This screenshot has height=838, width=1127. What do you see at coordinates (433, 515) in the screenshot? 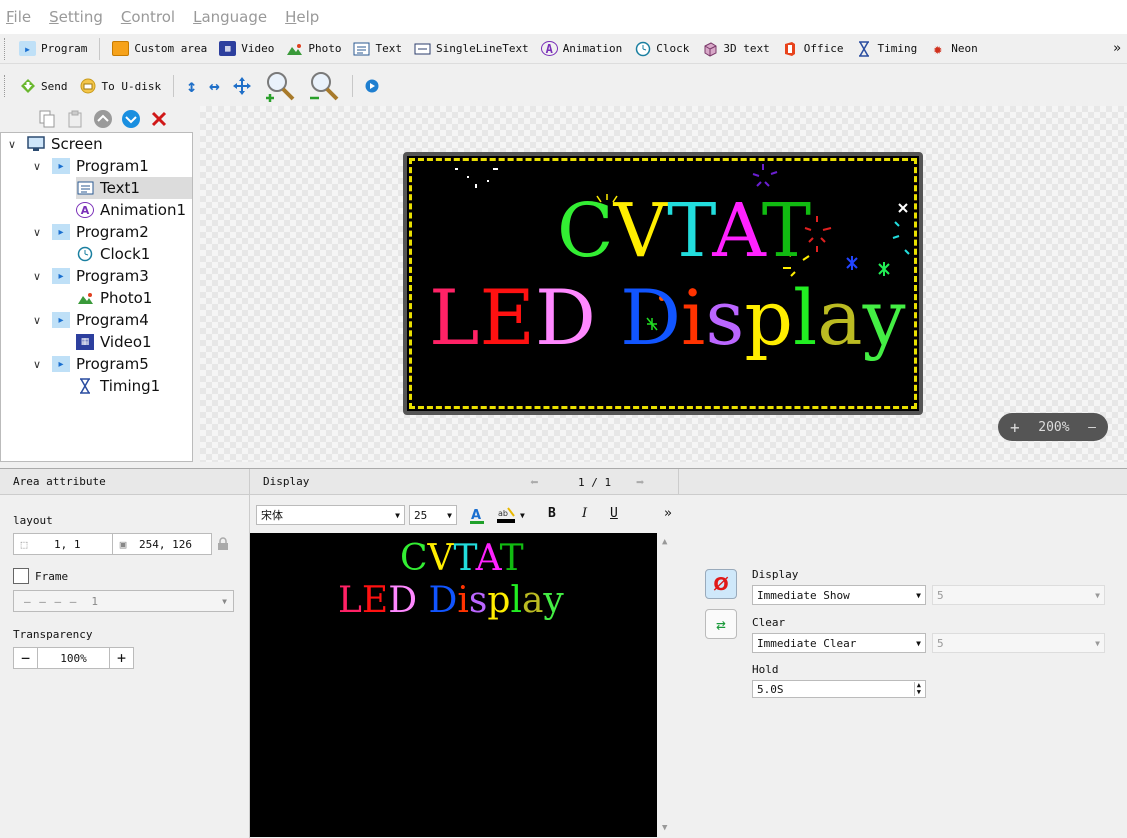
I see `font-size-select: 25 ▼` at bounding box center [433, 515].